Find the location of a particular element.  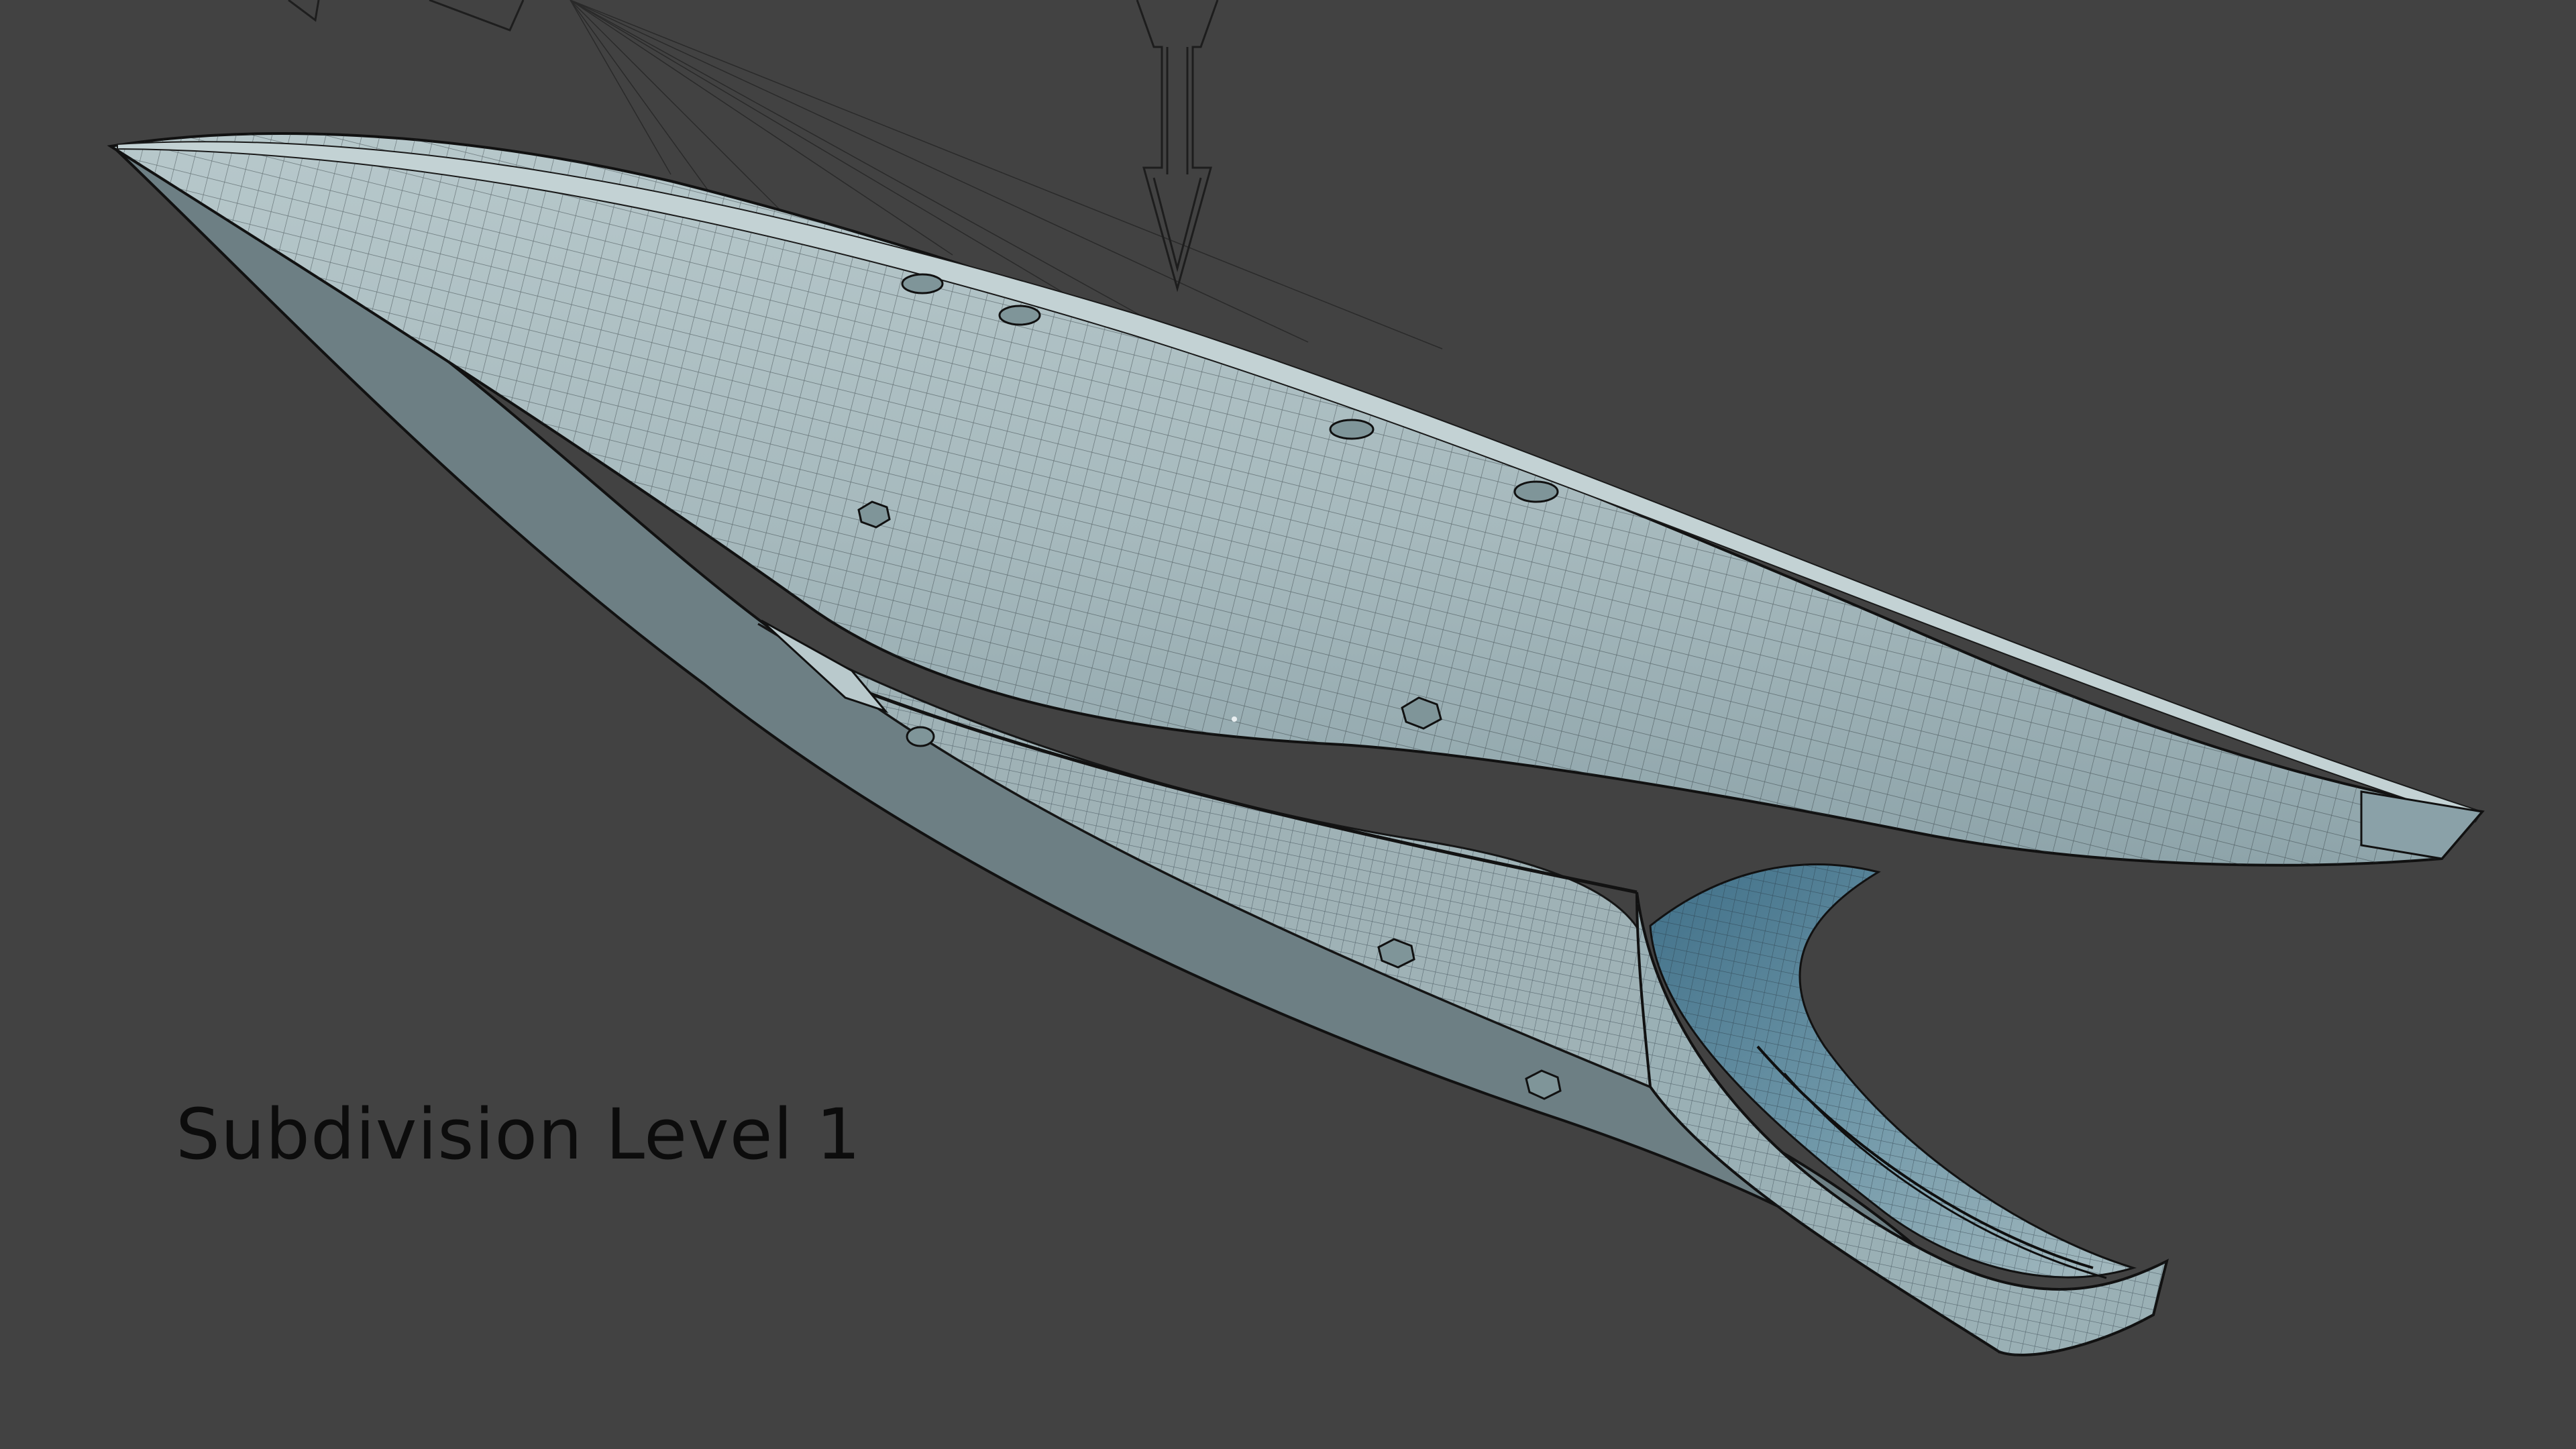

rotate-gizmo-fragment is located at coordinates (406, 16).